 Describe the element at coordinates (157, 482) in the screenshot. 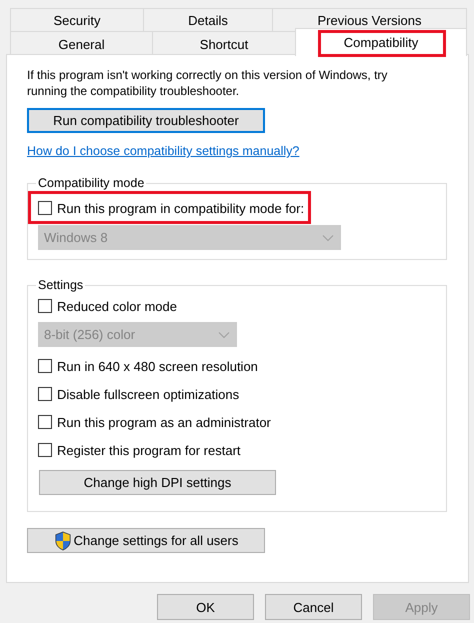

I see `dpi-settings-button: Change high DPI settings` at that location.